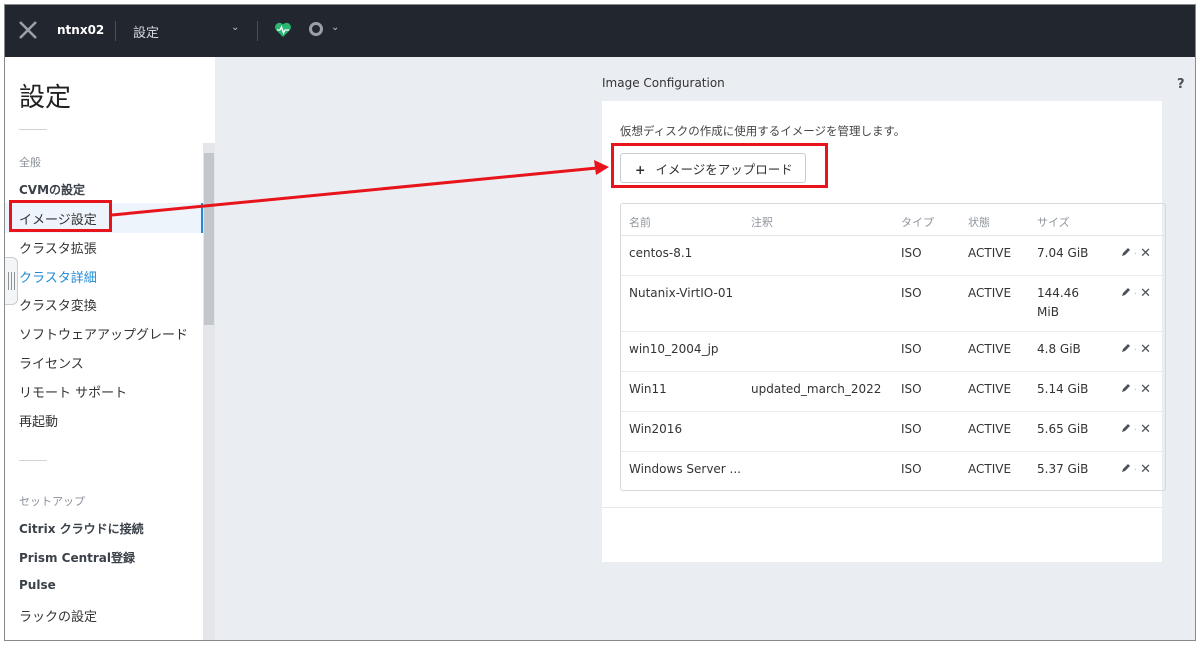 This screenshot has height=645, width=1200. I want to click on help-icon: ?, so click(1181, 84).